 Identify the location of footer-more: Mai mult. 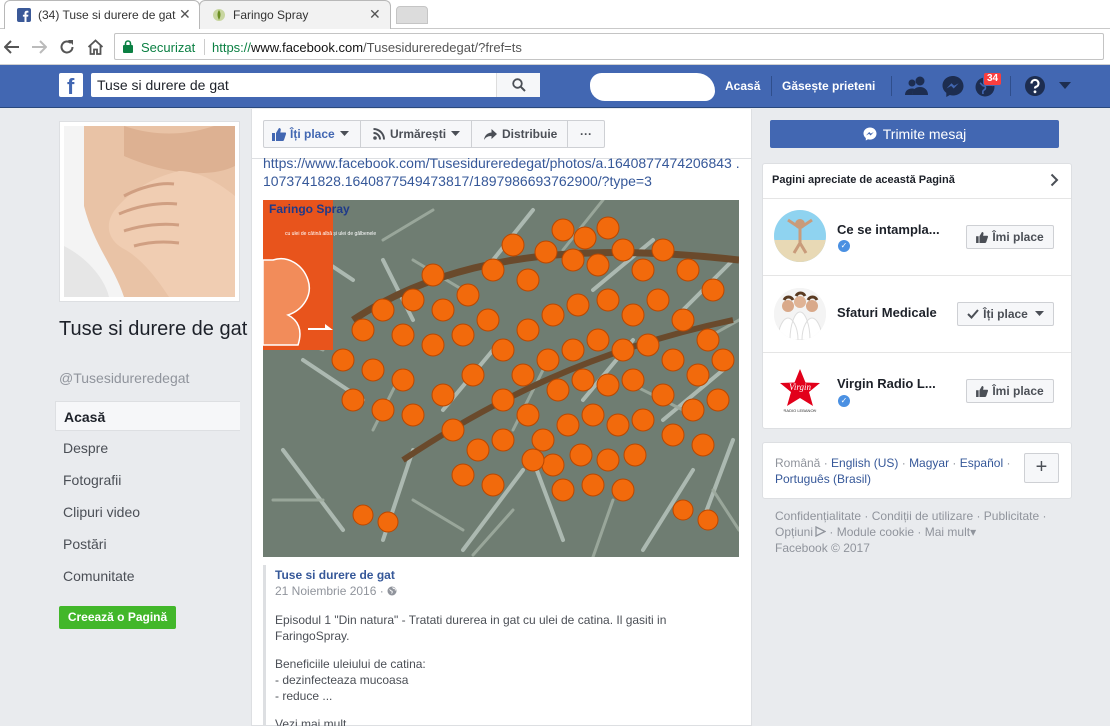
(947, 532).